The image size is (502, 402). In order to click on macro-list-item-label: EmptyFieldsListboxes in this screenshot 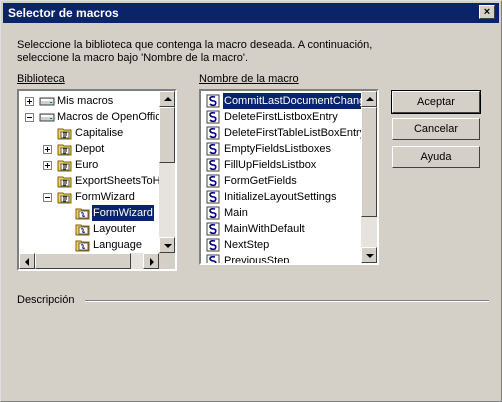, I will do `click(277, 149)`.